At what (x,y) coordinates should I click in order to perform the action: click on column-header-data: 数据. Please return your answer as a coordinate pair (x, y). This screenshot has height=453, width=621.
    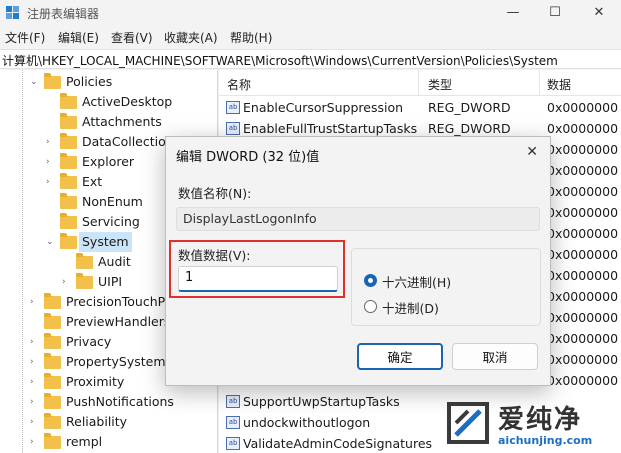
    Looking at the image, I should click on (559, 84).